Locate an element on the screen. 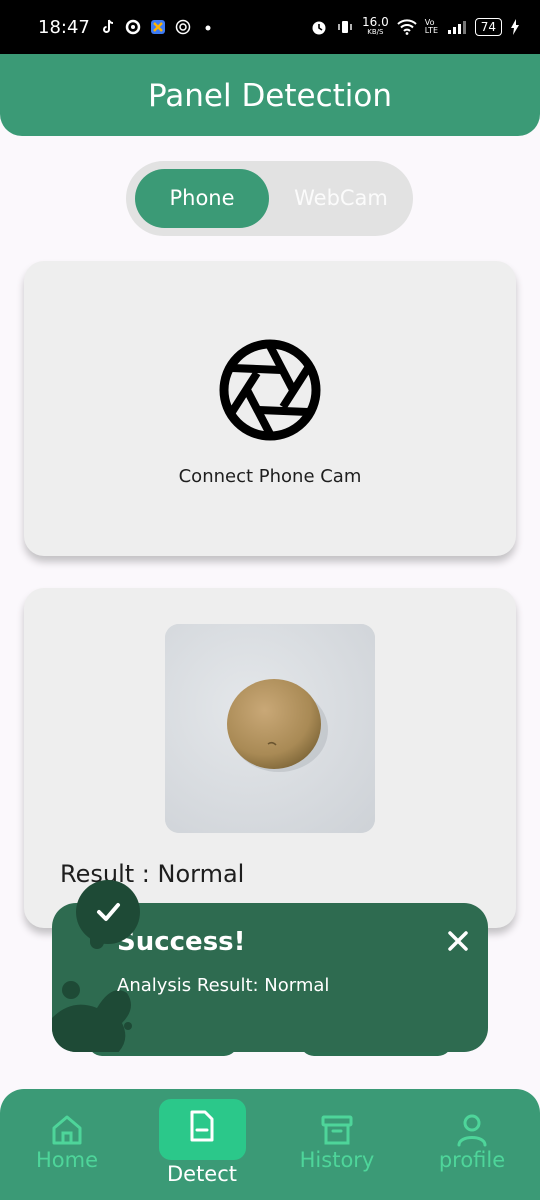  dot-icon is located at coordinates (208, 27).